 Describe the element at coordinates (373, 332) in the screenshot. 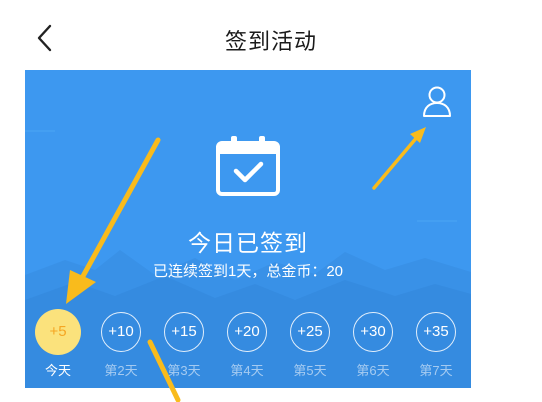

I see `day-reward: +30` at that location.